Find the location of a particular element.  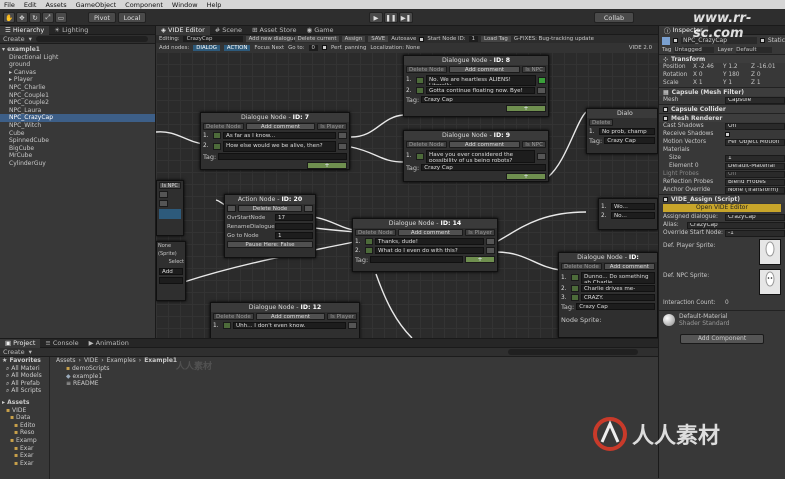

tab-game: ◉ Game is located at coordinates (320, 30).